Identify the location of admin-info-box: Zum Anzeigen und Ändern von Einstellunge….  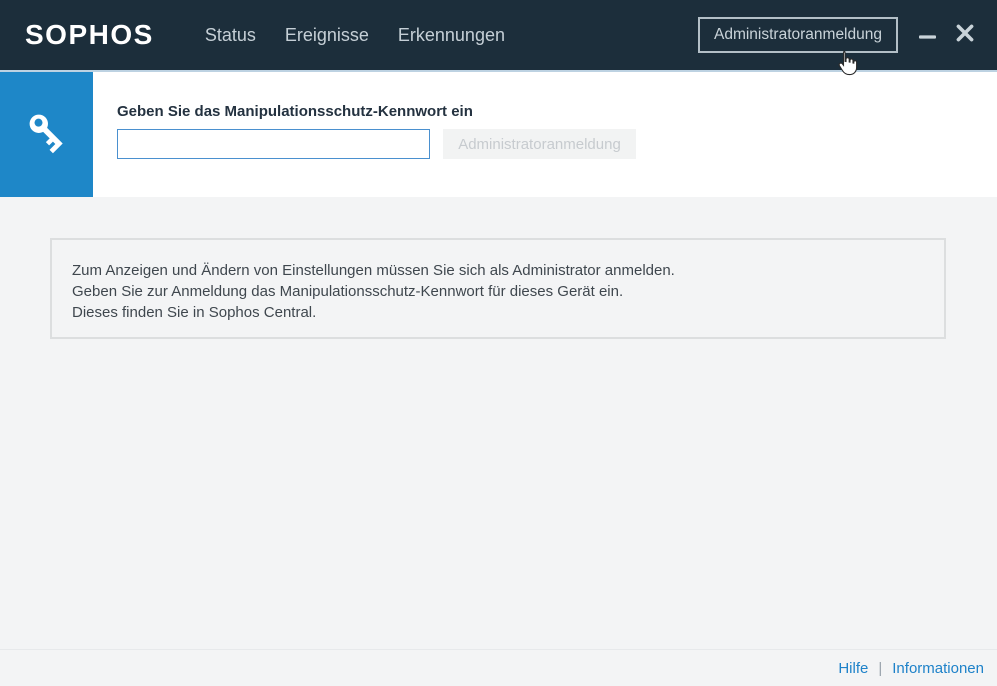
(498, 288).